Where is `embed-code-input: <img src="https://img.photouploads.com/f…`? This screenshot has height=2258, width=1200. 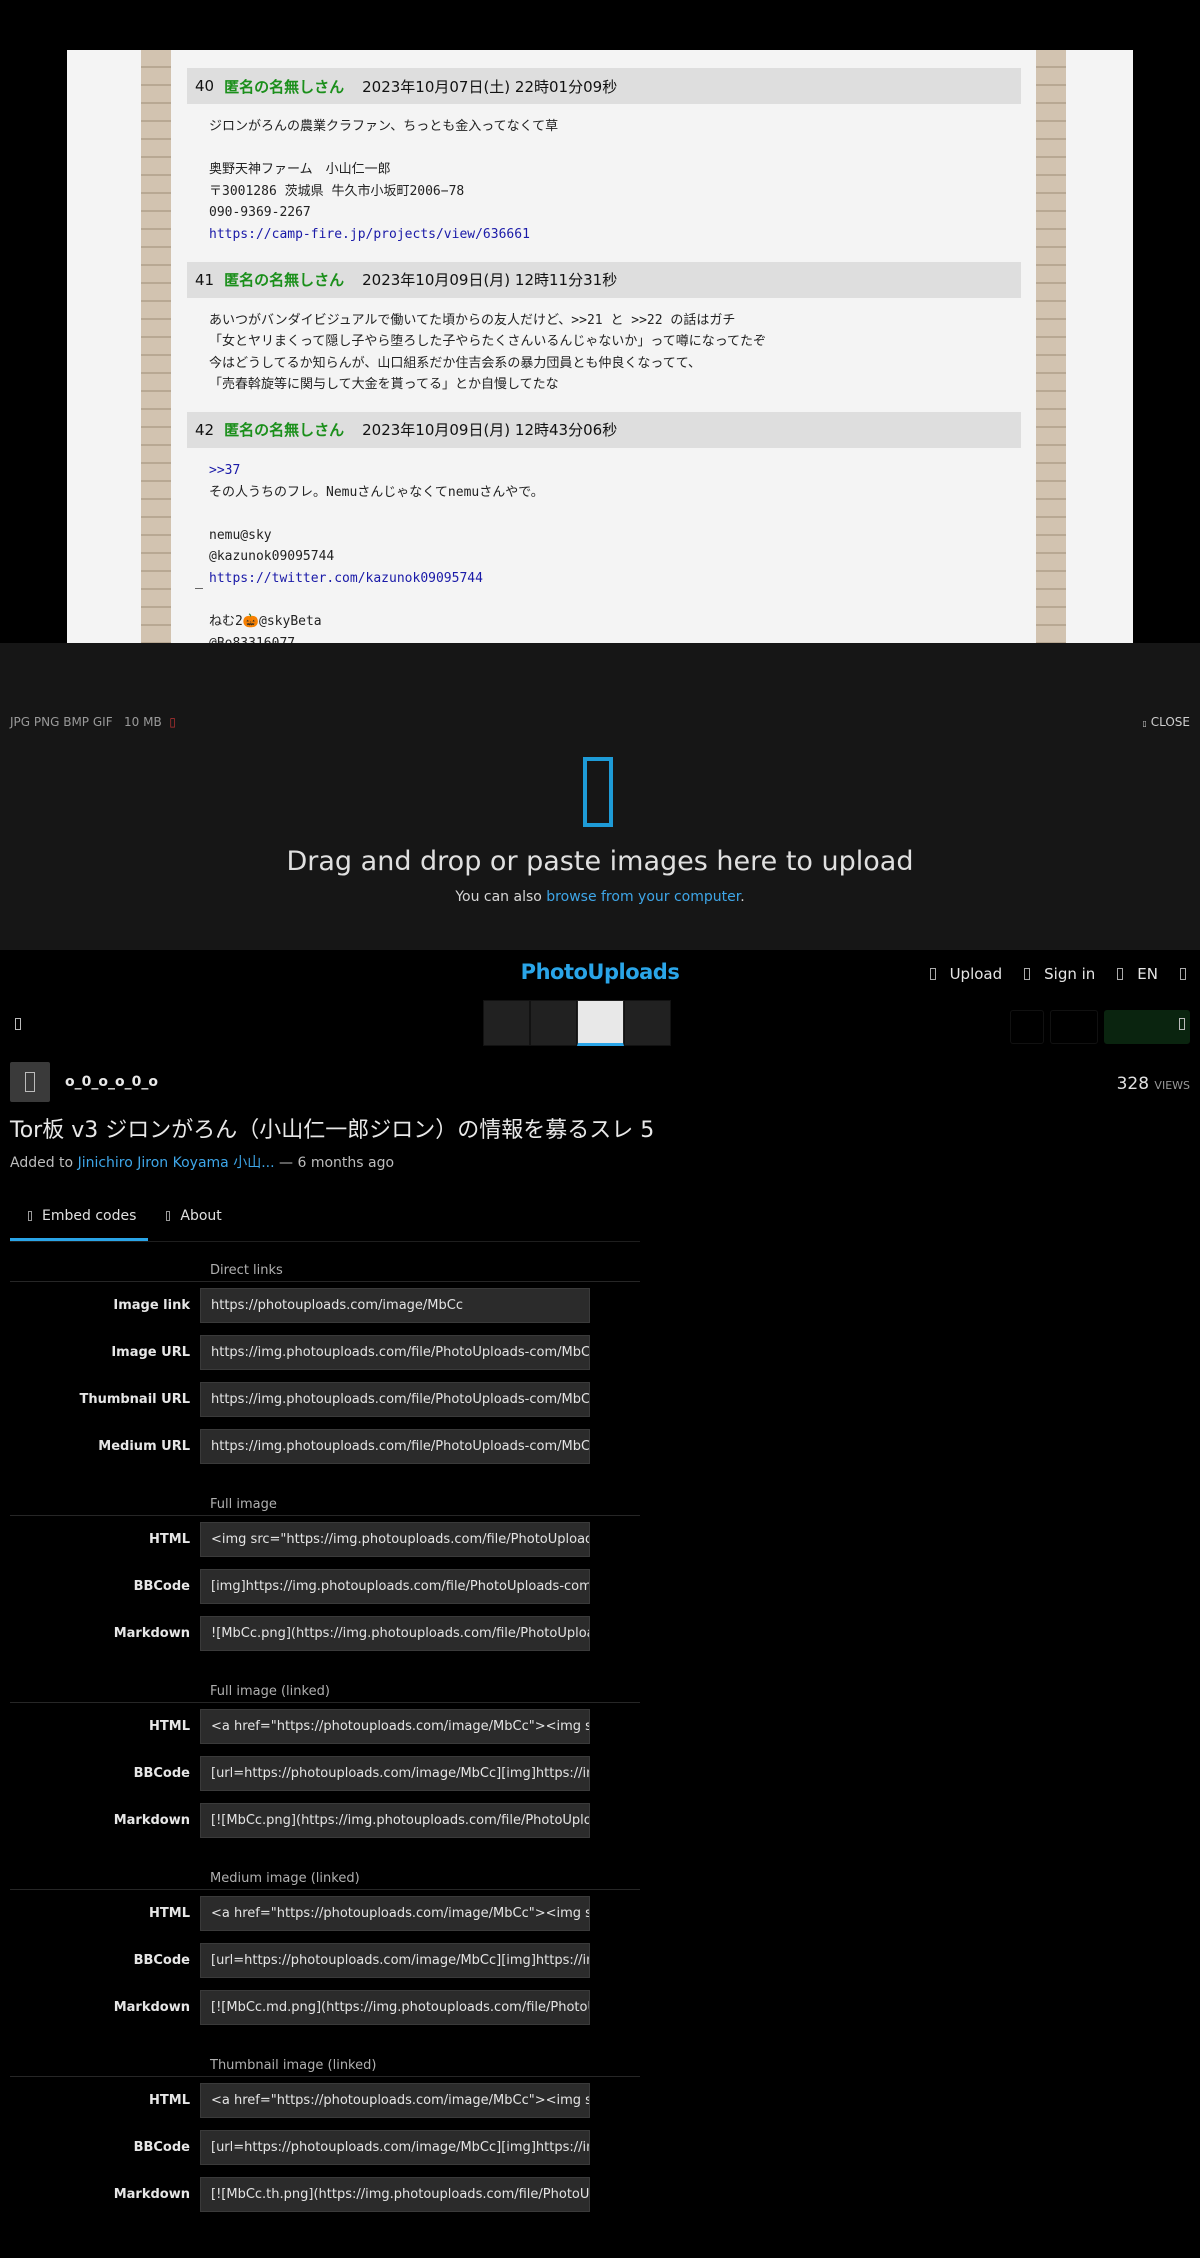
embed-code-input: <img src="https://img.photouploads.com/f… is located at coordinates (395, 1539).